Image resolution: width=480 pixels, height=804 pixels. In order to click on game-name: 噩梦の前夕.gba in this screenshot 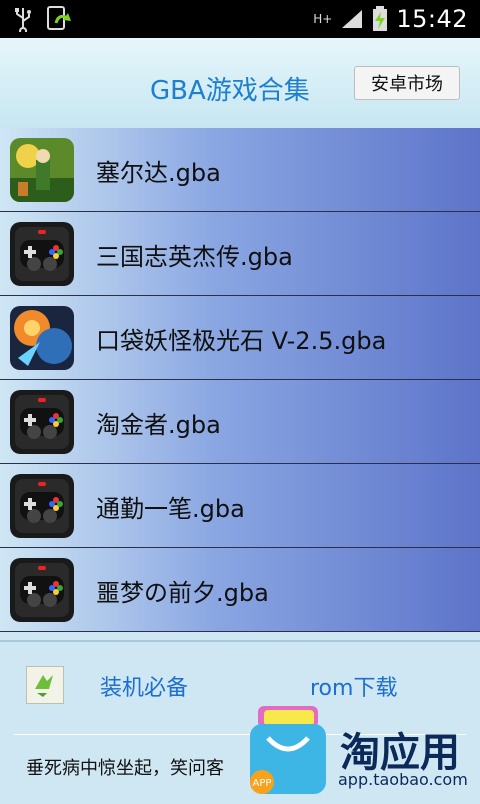, I will do `click(182, 592)`.